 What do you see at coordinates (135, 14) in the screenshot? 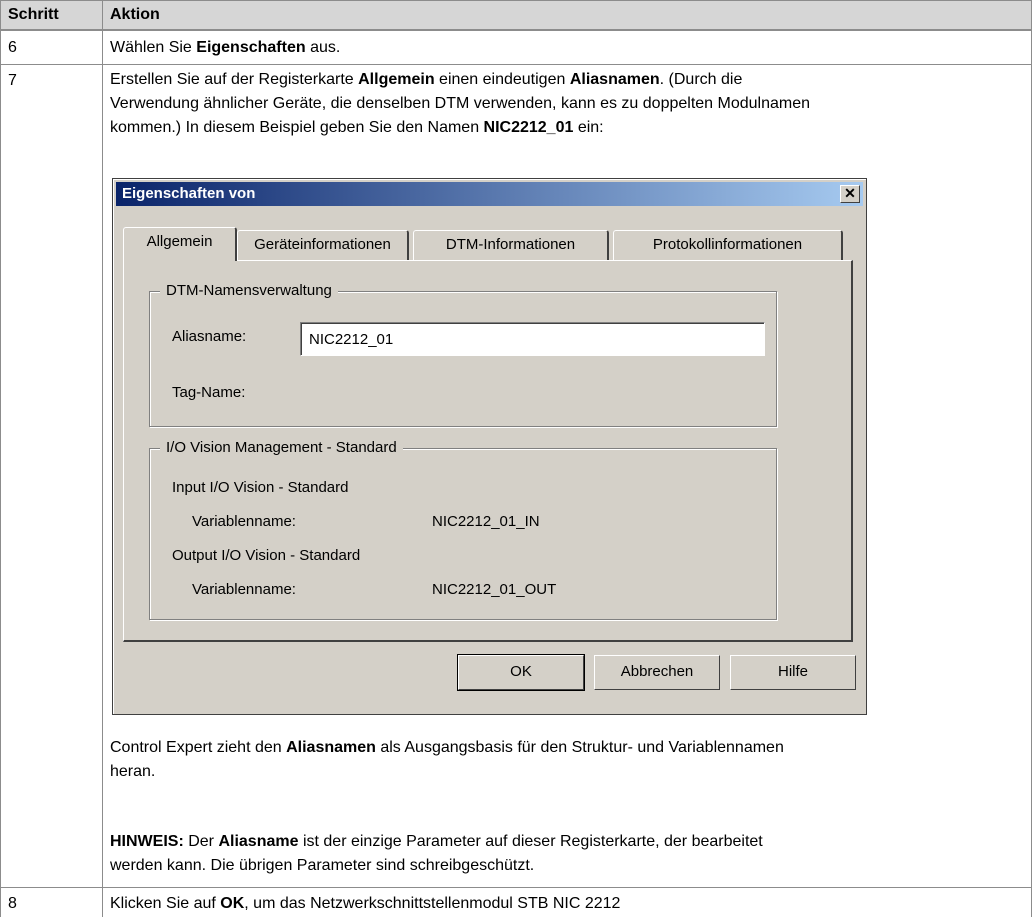
I see `header-aktion: Aktion` at bounding box center [135, 14].